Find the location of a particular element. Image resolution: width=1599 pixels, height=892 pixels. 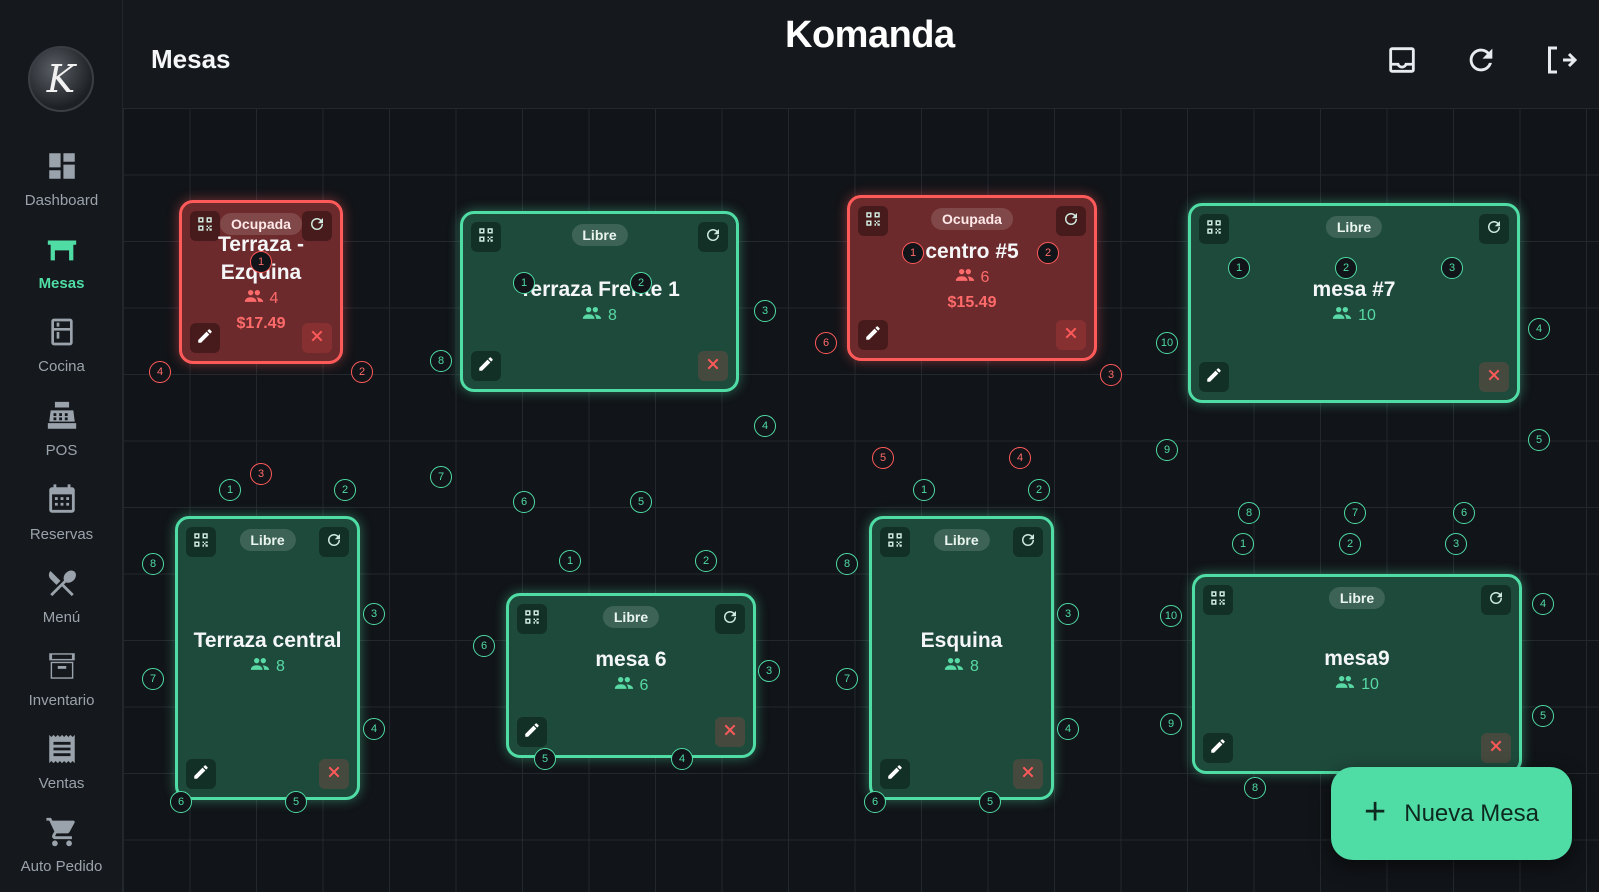

table-card: Libre mesa #7 10 is located at coordinates (1354, 303).